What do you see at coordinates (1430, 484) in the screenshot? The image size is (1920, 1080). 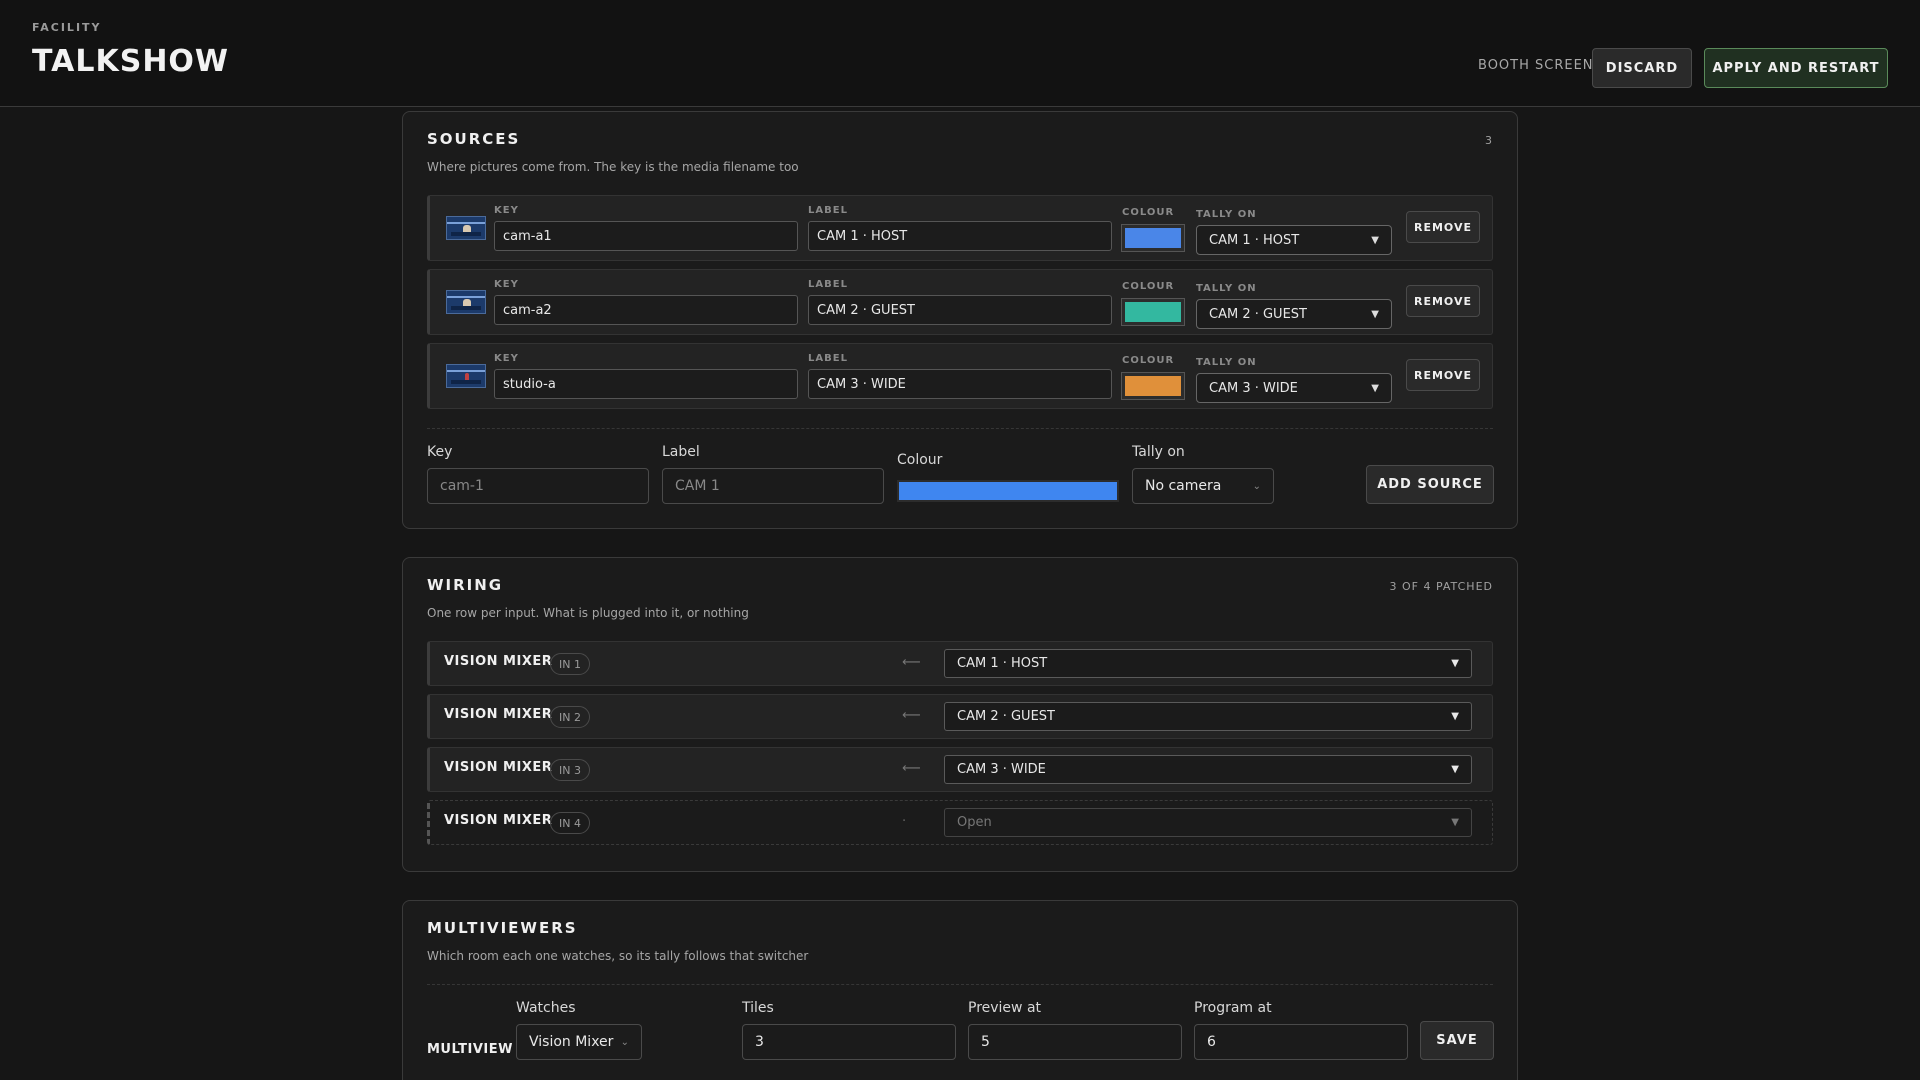 I see `add-source-button: ADD SOURCE` at bounding box center [1430, 484].